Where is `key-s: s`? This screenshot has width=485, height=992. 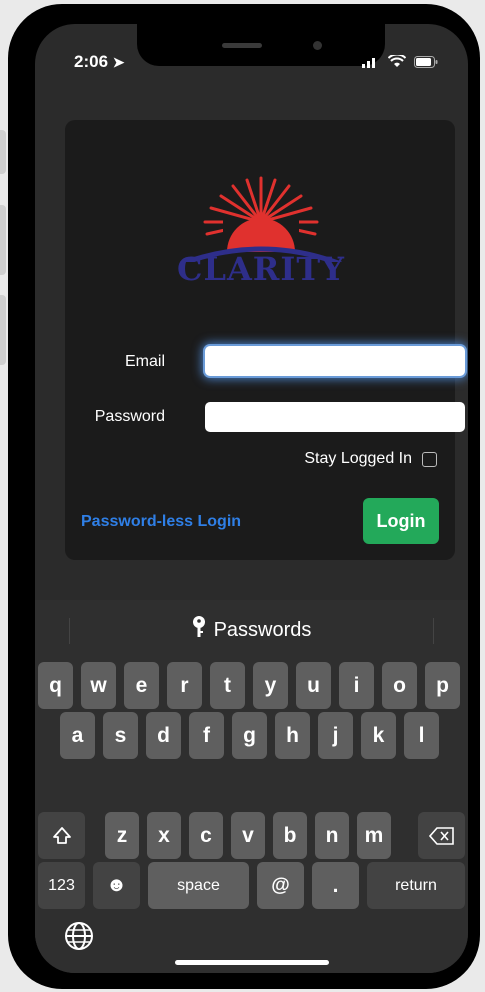 key-s: s is located at coordinates (120, 735).